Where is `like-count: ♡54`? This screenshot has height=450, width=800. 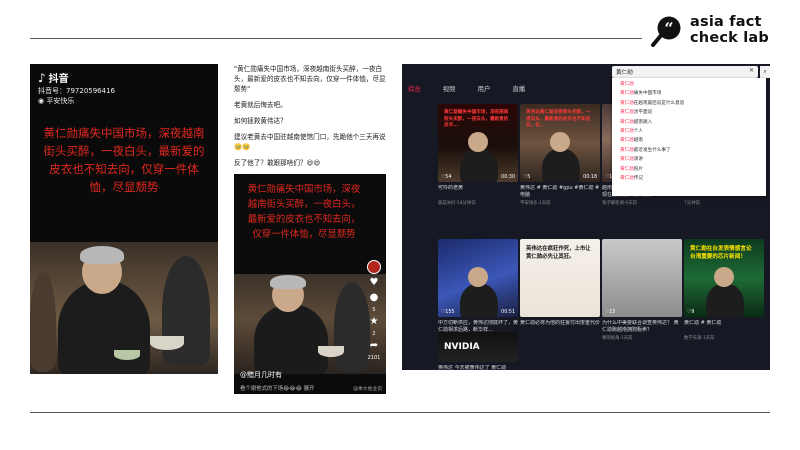 like-count: ♡54 is located at coordinates (446, 177).